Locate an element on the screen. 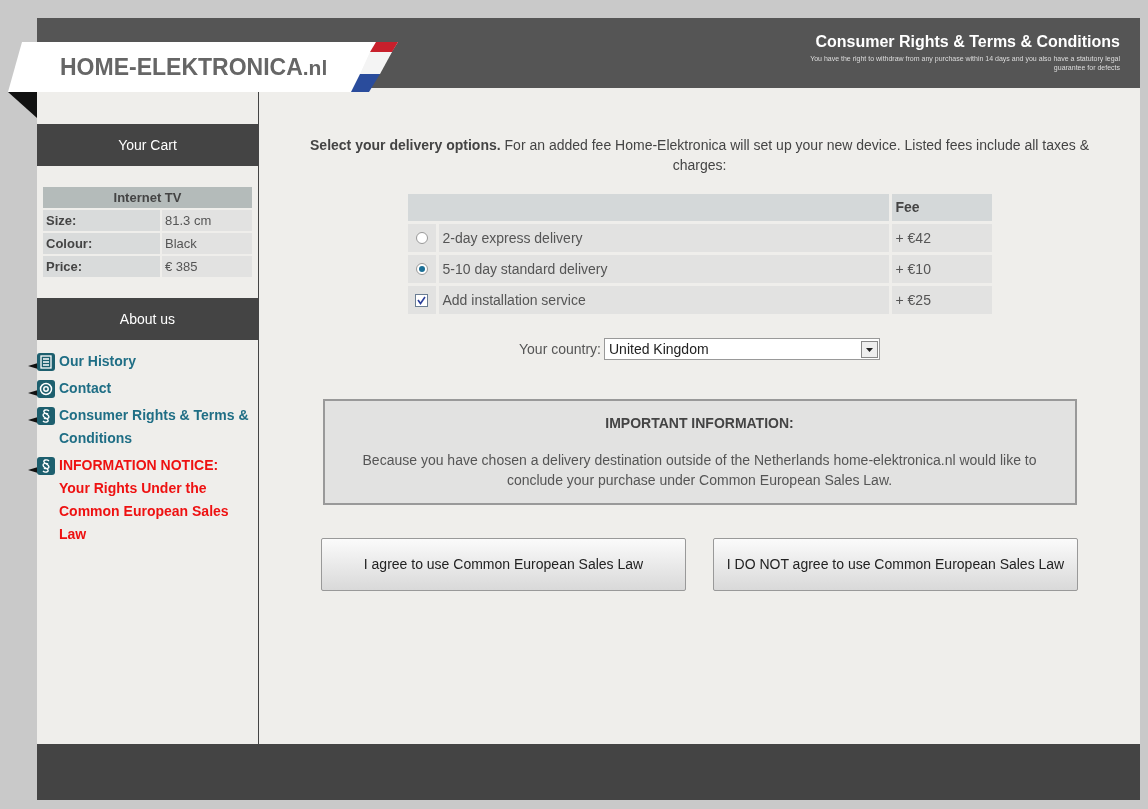  at-sign-icon is located at coordinates (42, 389).